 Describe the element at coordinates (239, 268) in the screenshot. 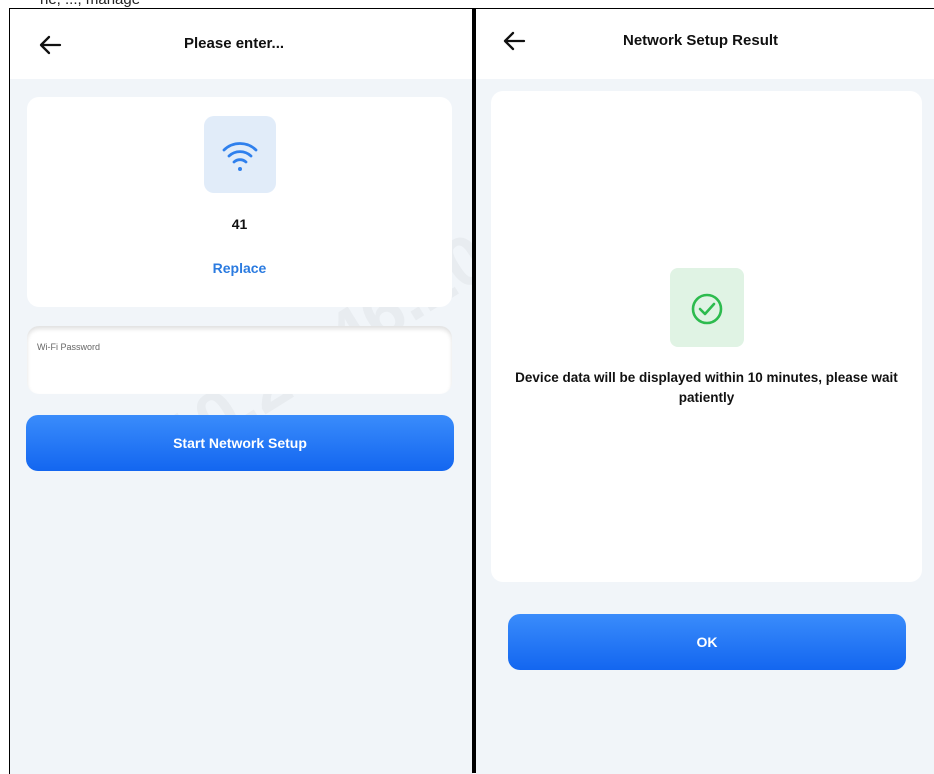

I see `replace-link: Replace` at that location.